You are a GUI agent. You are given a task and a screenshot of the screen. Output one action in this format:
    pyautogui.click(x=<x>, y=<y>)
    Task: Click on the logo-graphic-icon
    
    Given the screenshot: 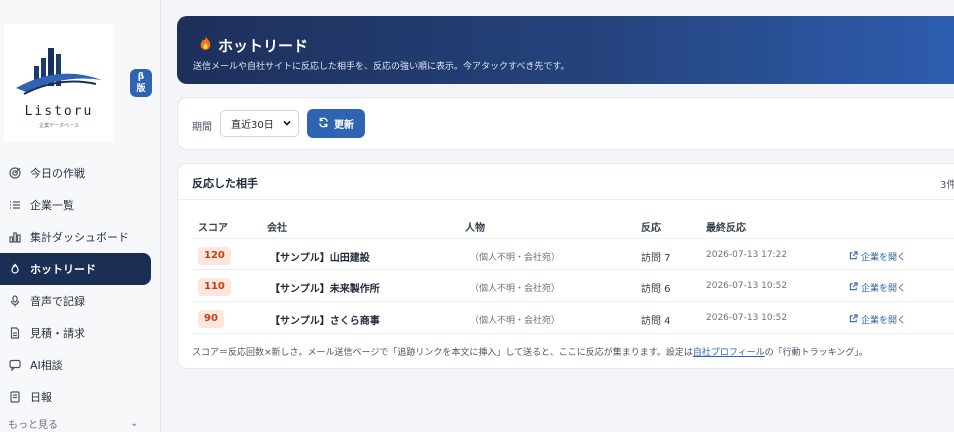 What is the action you would take?
    pyautogui.click(x=59, y=71)
    